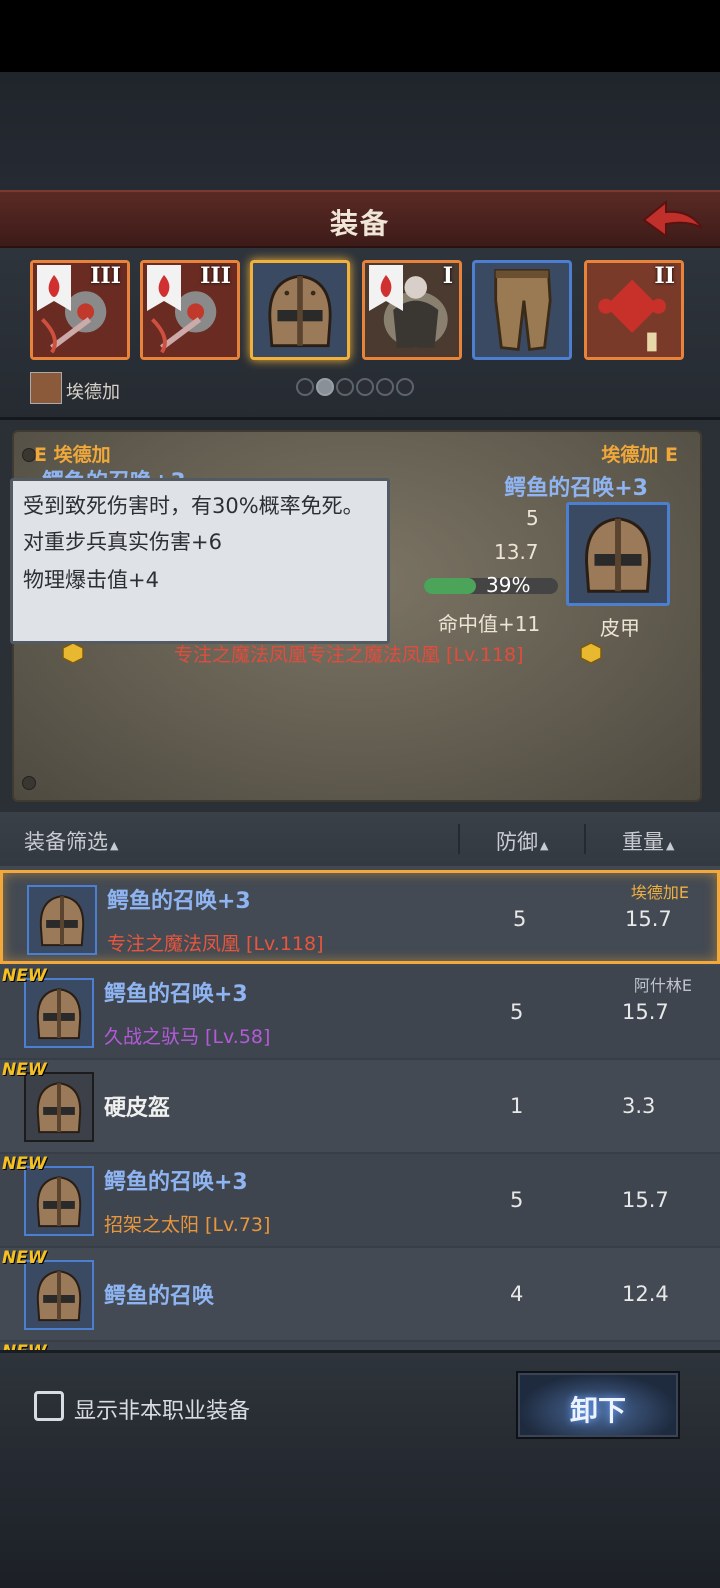 The width and height of the screenshot is (720, 1588). I want to click on hit-stat: 命中值+11, so click(489, 624).